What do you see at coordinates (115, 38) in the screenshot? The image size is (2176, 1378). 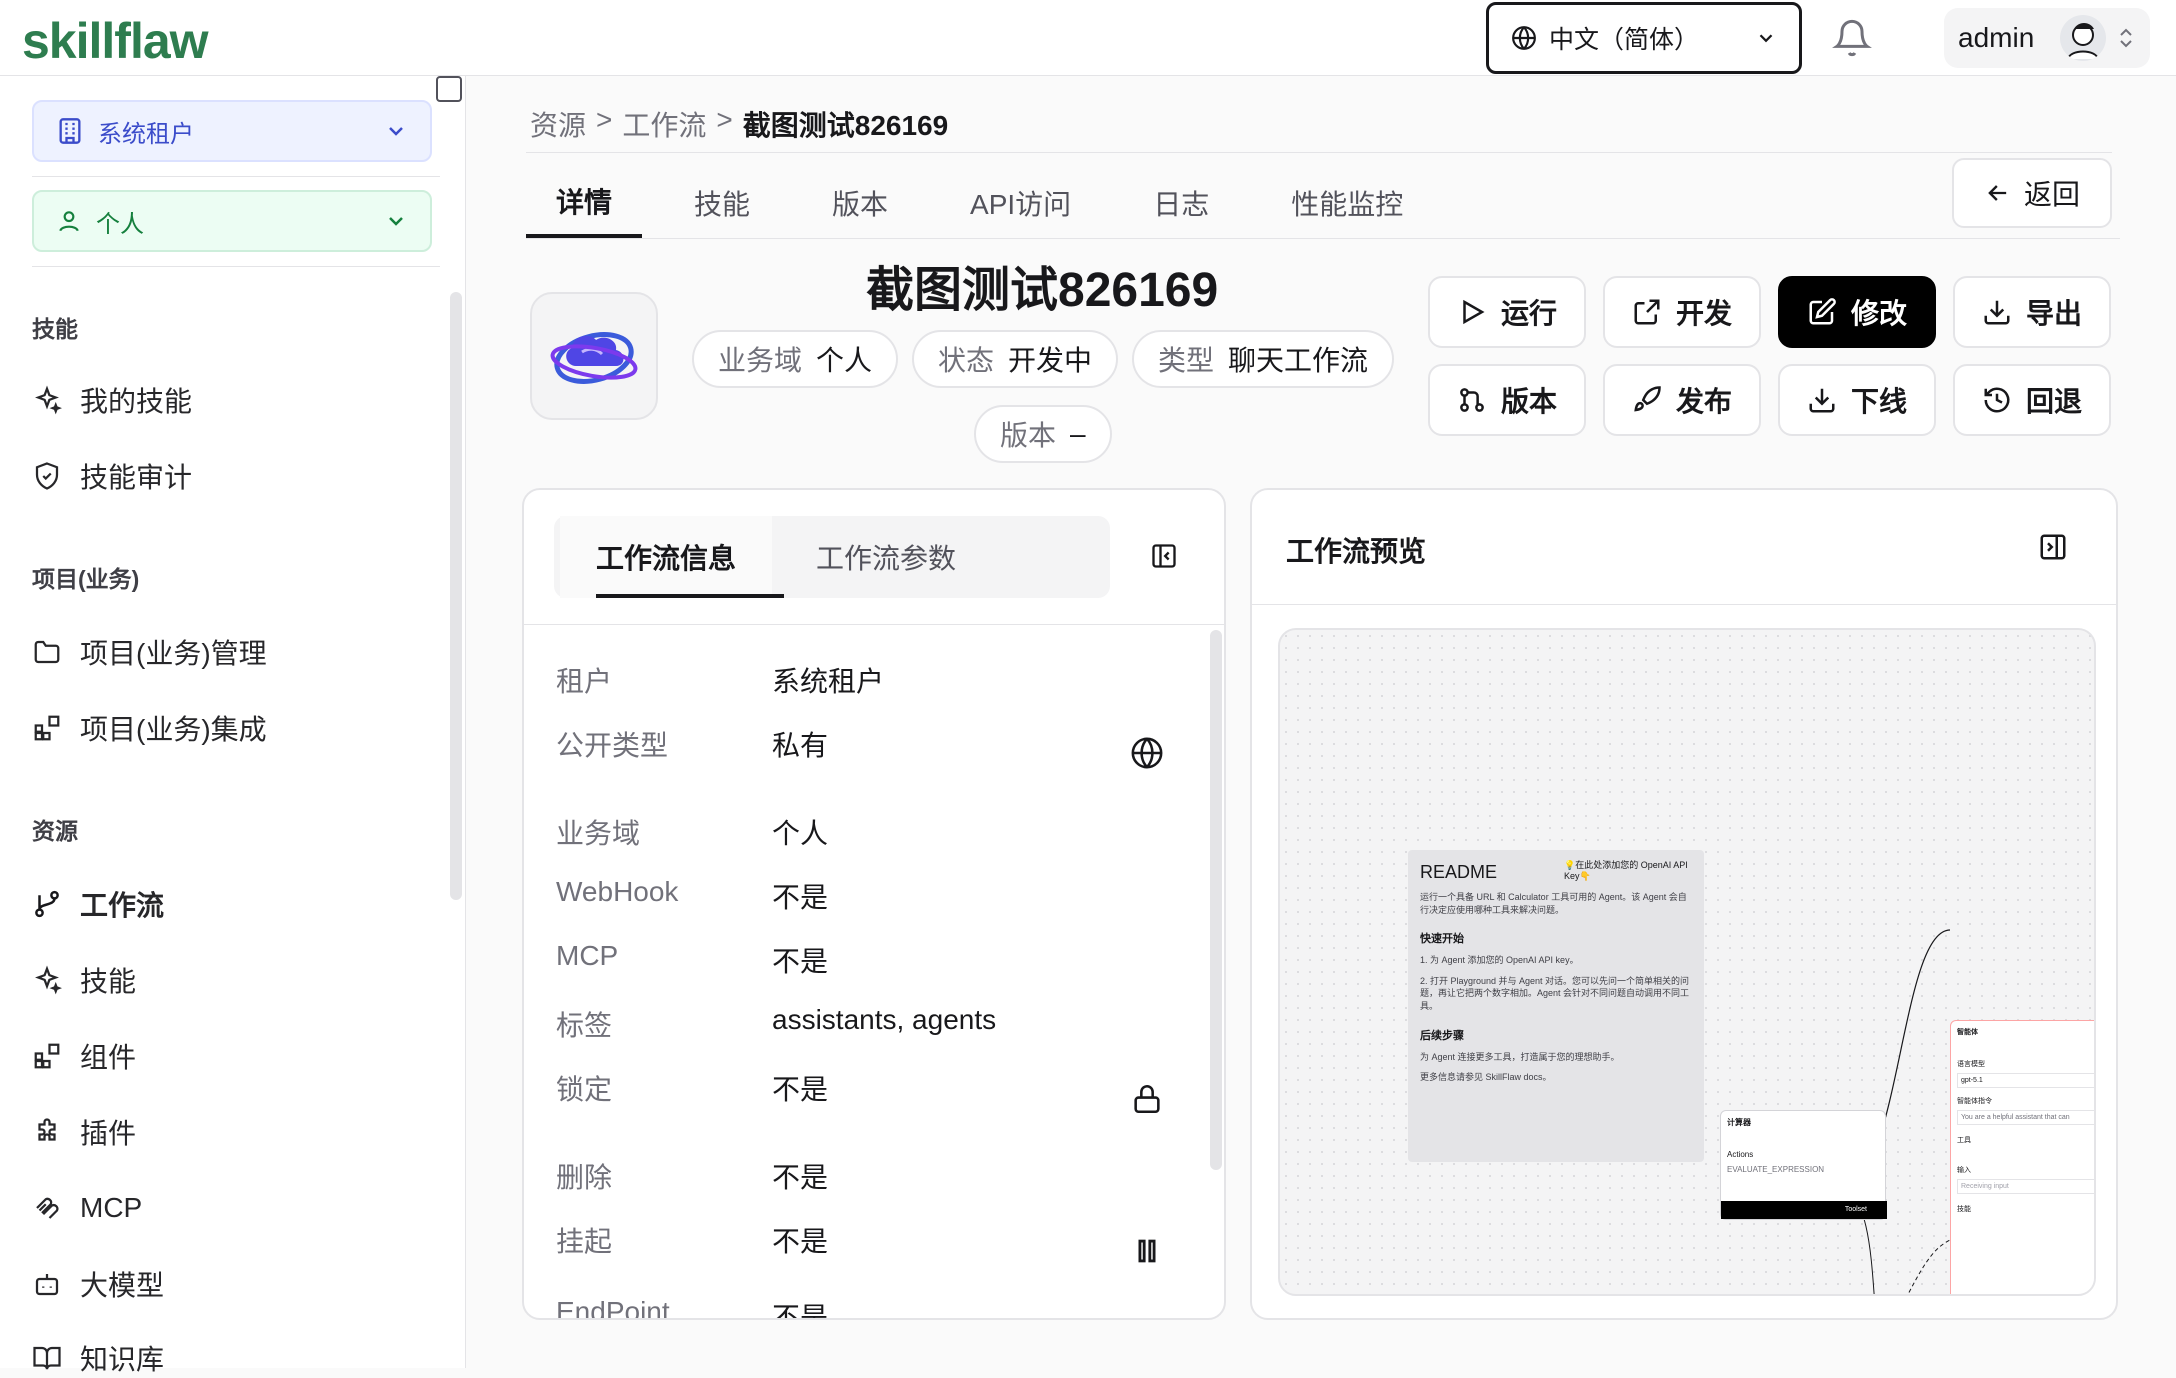 I see `app-logo: skillflaw` at bounding box center [115, 38].